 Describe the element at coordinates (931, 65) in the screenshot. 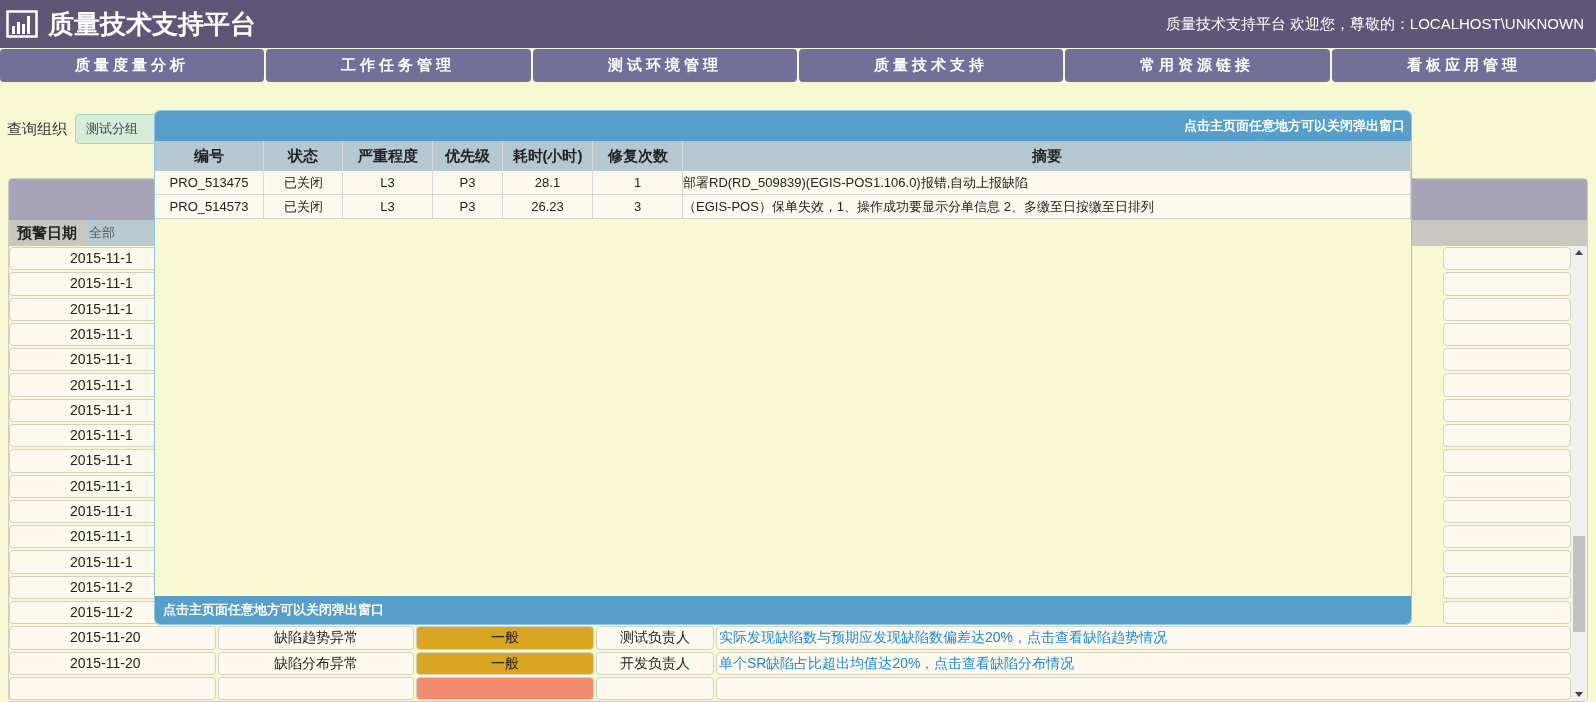

I see `nav-tab: 质量技术支持` at that location.